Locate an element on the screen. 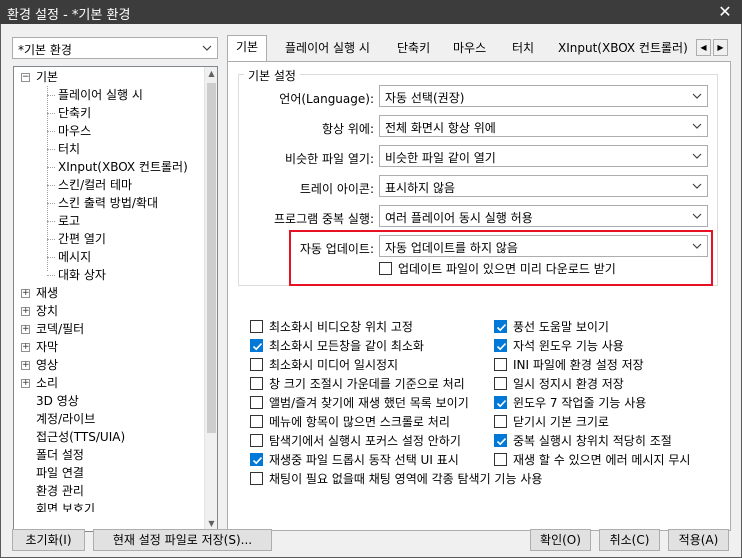 The image size is (742, 558). tab-touch: 터치 is located at coordinates (523, 49).